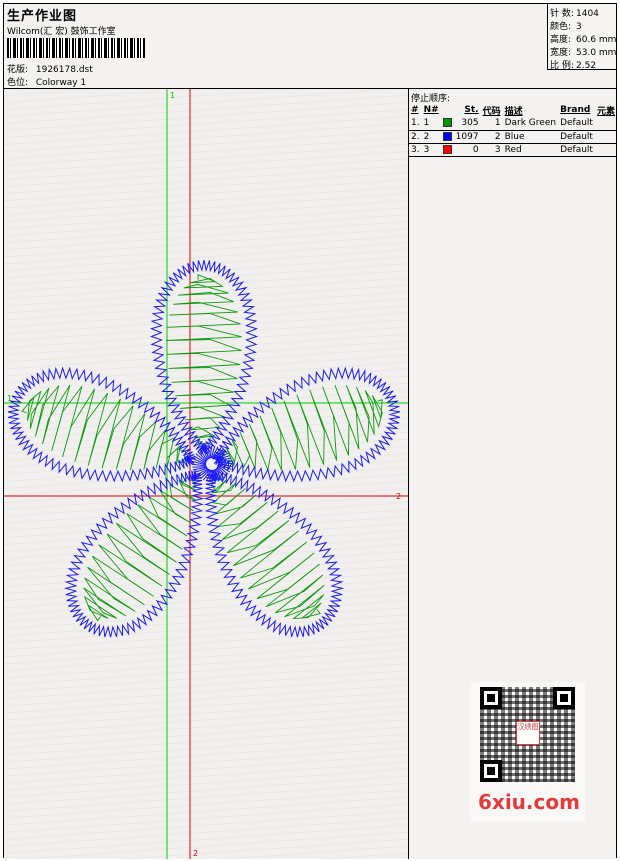 The image size is (620, 861). Describe the element at coordinates (172, 95) in the screenshot. I see `green-marker-top: 1` at that location.